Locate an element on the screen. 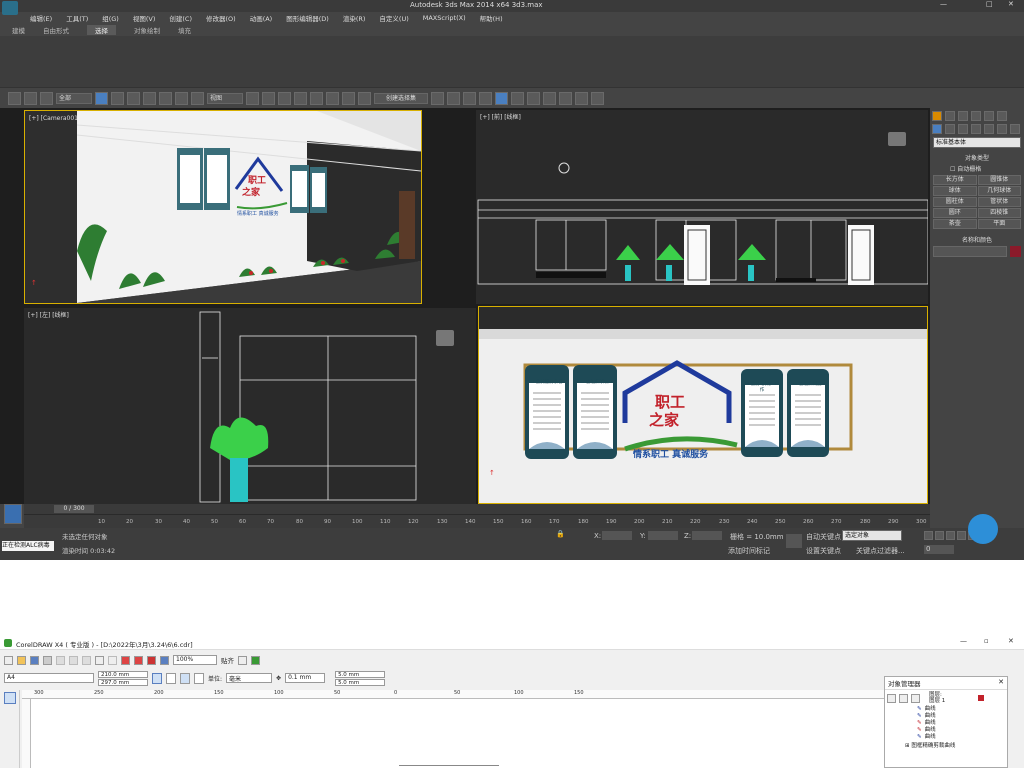 The height and width of the screenshot is (768, 1024). hierarchy-tab-icon is located at coordinates (963, 116).